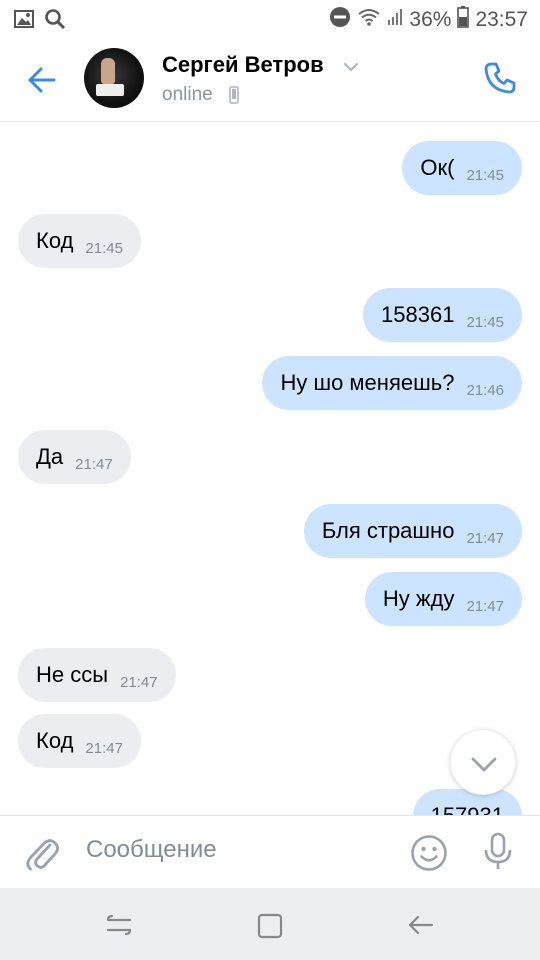  I want to click on outgoing-message: Ок( 21:45, so click(462, 168).